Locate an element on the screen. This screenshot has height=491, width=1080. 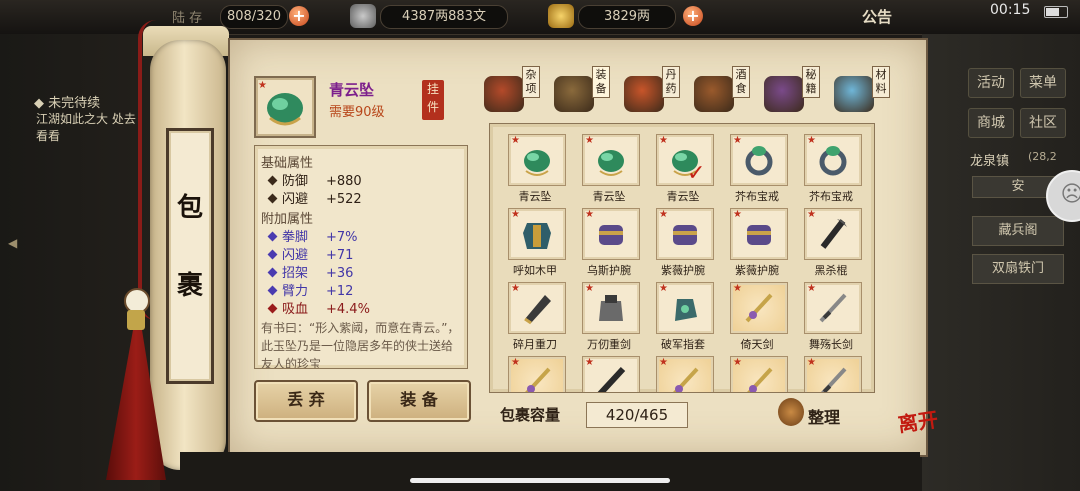
staff-item-icon is located at coordinates (833, 234).